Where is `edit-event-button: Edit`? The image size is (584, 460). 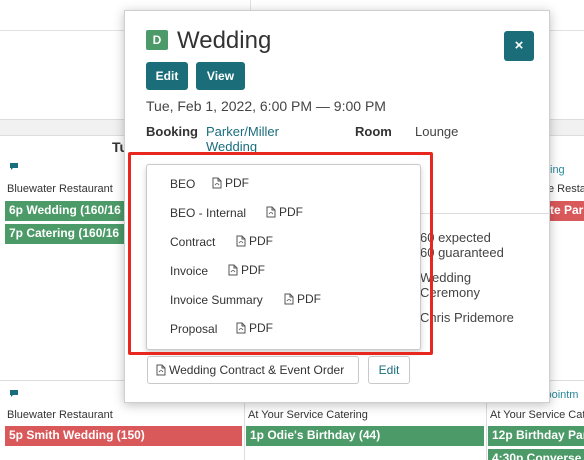
edit-event-button: Edit is located at coordinates (167, 76).